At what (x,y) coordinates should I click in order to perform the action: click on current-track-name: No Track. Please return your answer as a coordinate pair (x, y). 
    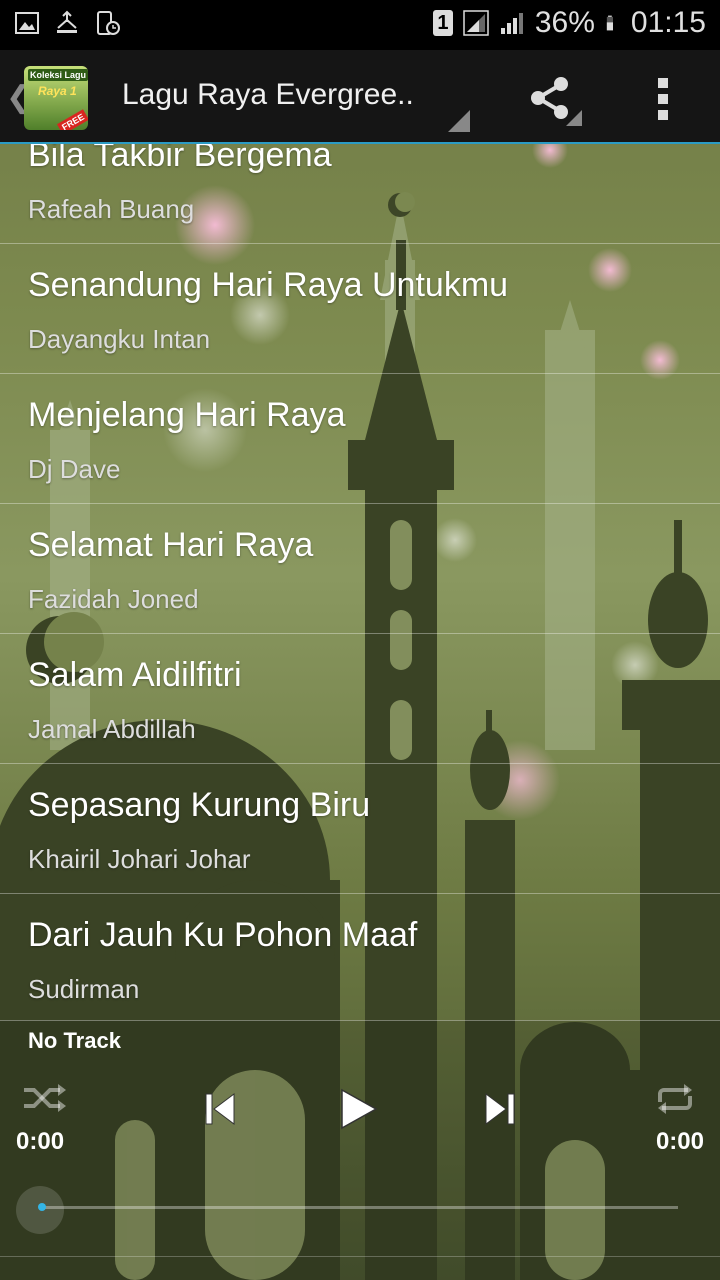
    Looking at the image, I should click on (74, 1040).